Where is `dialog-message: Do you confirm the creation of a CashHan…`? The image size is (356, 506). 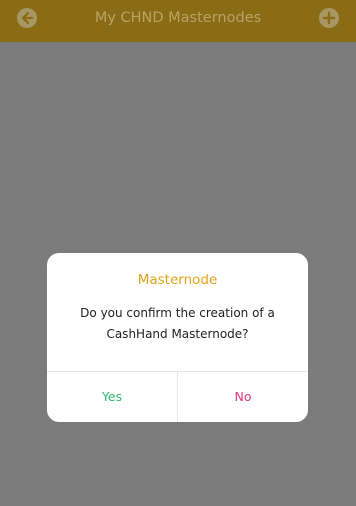
dialog-message: Do you confirm the creation of a CashHan… is located at coordinates (177, 323).